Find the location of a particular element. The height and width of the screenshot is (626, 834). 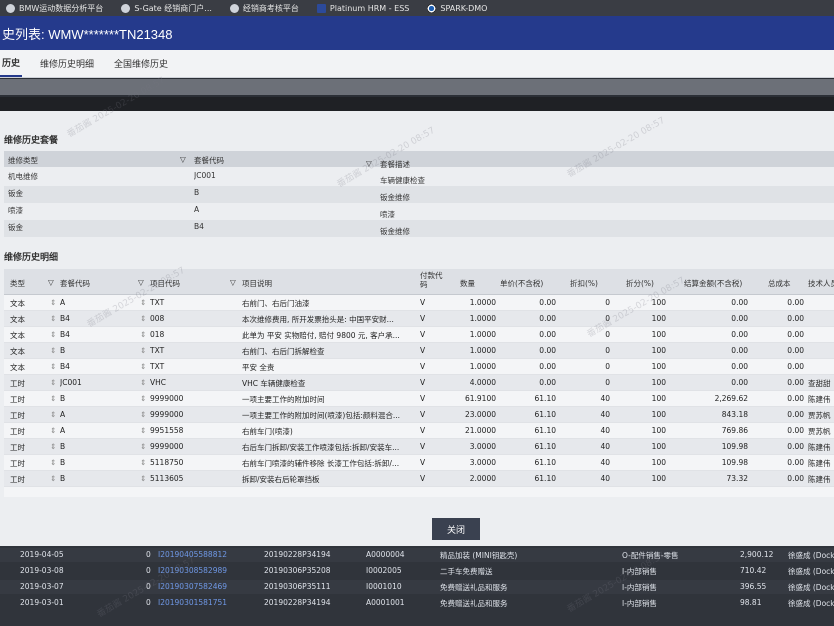

close-button: 关闭 is located at coordinates (456, 529).